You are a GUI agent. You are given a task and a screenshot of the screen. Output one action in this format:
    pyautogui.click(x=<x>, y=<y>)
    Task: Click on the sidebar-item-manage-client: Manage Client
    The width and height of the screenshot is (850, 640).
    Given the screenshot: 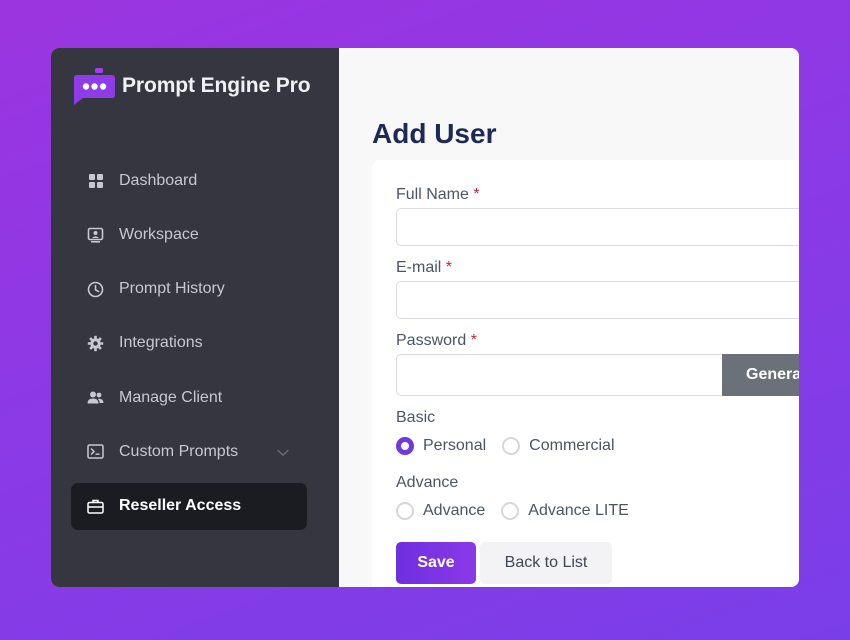 What is the action you would take?
    pyautogui.click(x=189, y=397)
    